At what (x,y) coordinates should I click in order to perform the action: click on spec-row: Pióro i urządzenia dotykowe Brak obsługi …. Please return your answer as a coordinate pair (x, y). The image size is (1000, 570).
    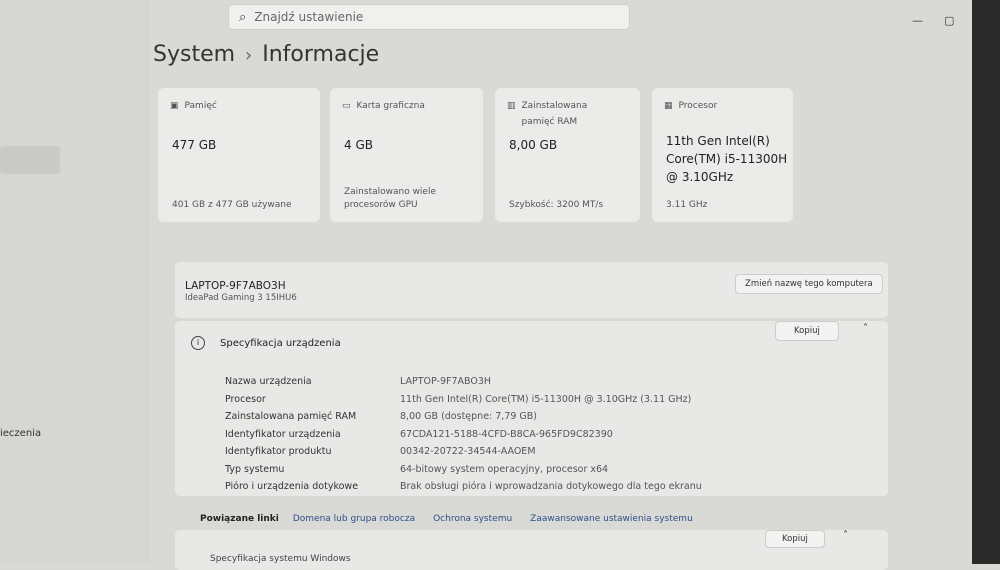
    Looking at the image, I should click on (463, 486).